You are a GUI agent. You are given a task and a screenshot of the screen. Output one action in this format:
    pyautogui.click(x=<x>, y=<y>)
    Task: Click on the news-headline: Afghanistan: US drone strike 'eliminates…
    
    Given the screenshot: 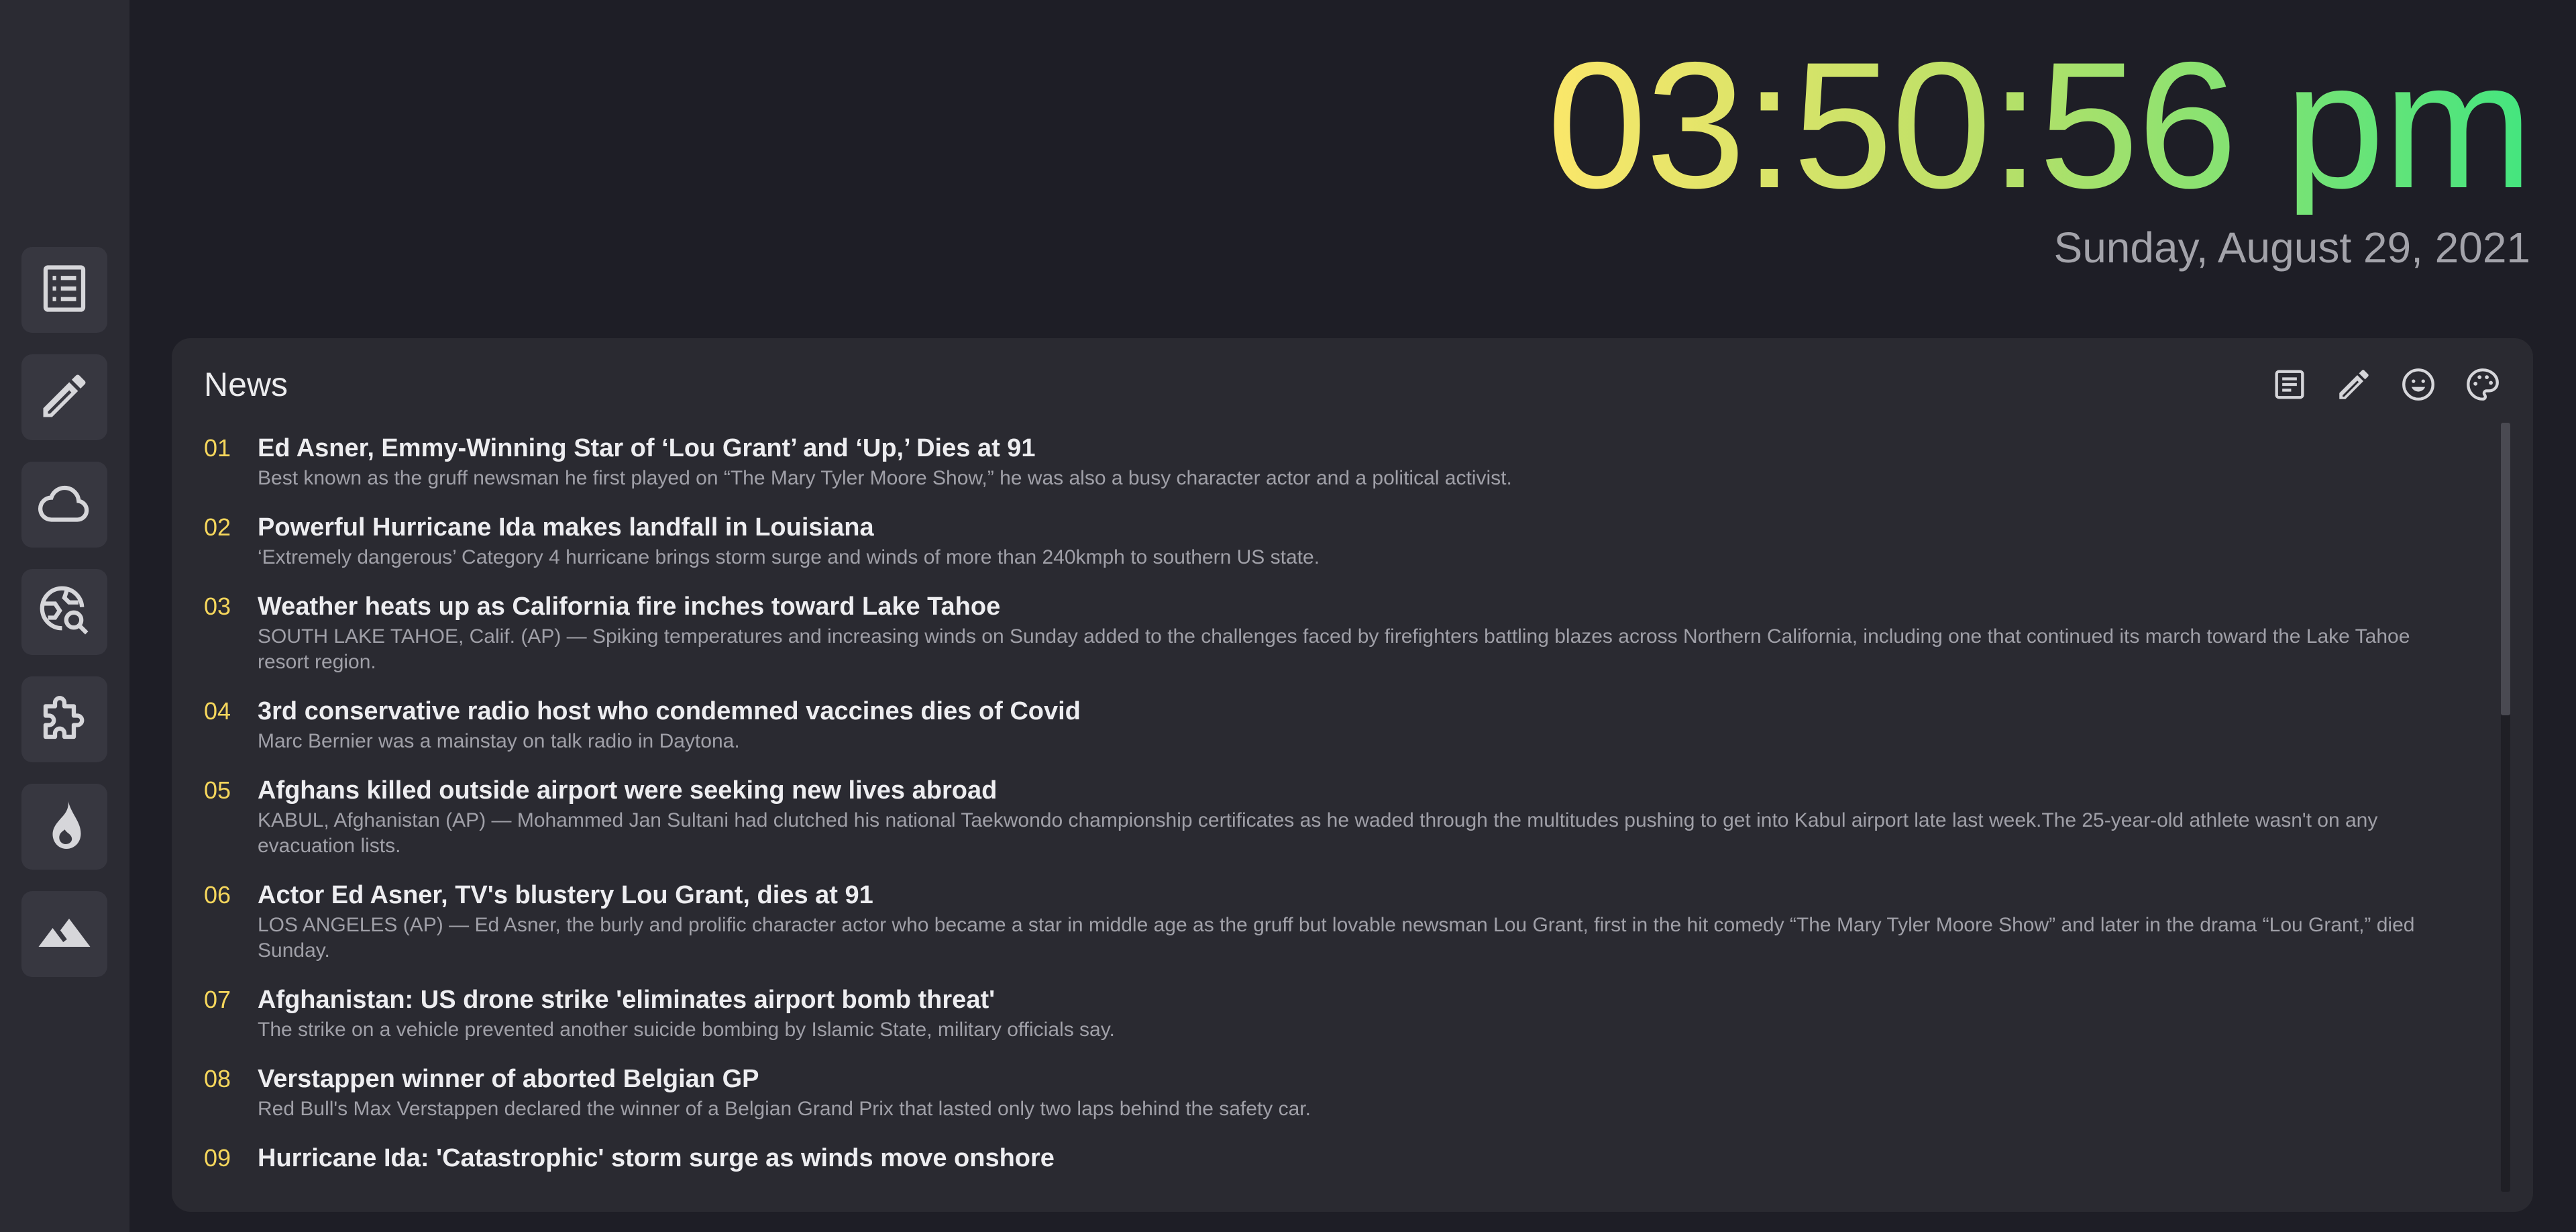 What is the action you would take?
    pyautogui.click(x=1351, y=1000)
    